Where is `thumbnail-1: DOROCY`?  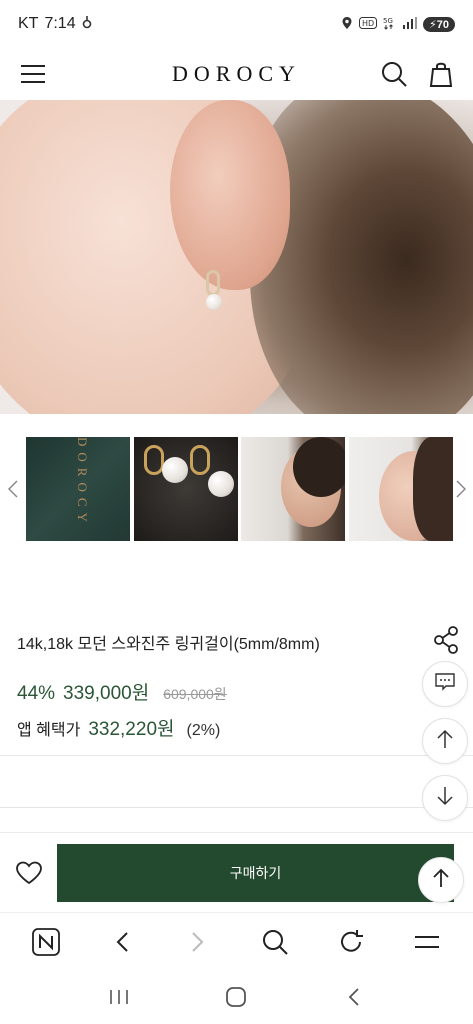
thumbnail-1: DOROCY is located at coordinates (78, 489).